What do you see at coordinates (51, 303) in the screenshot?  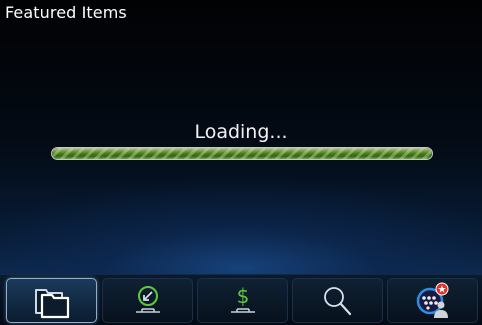 I see `folder-icon` at bounding box center [51, 303].